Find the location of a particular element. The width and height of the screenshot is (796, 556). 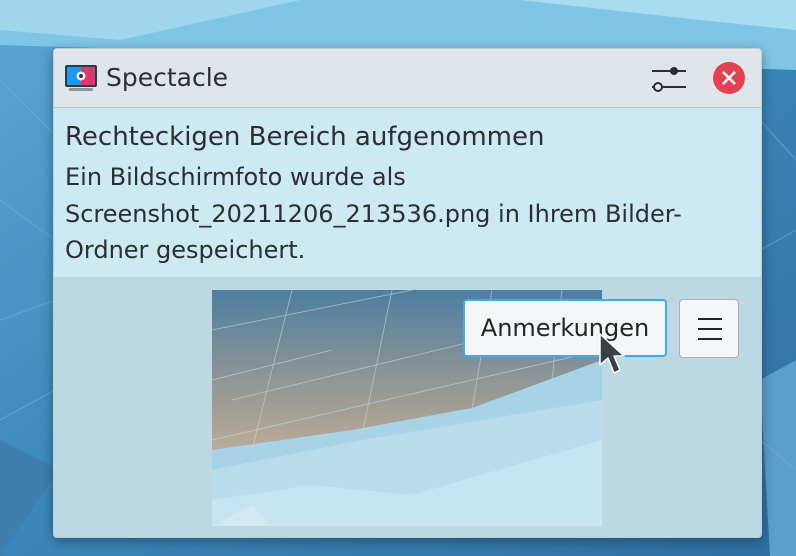

close-button is located at coordinates (729, 78).